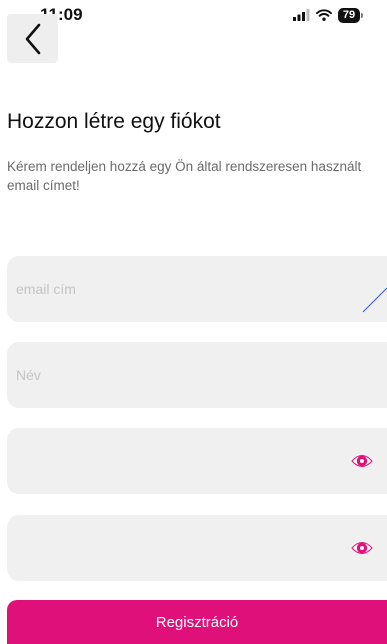 The image size is (387, 644). I want to click on name-field-container, so click(197, 375).